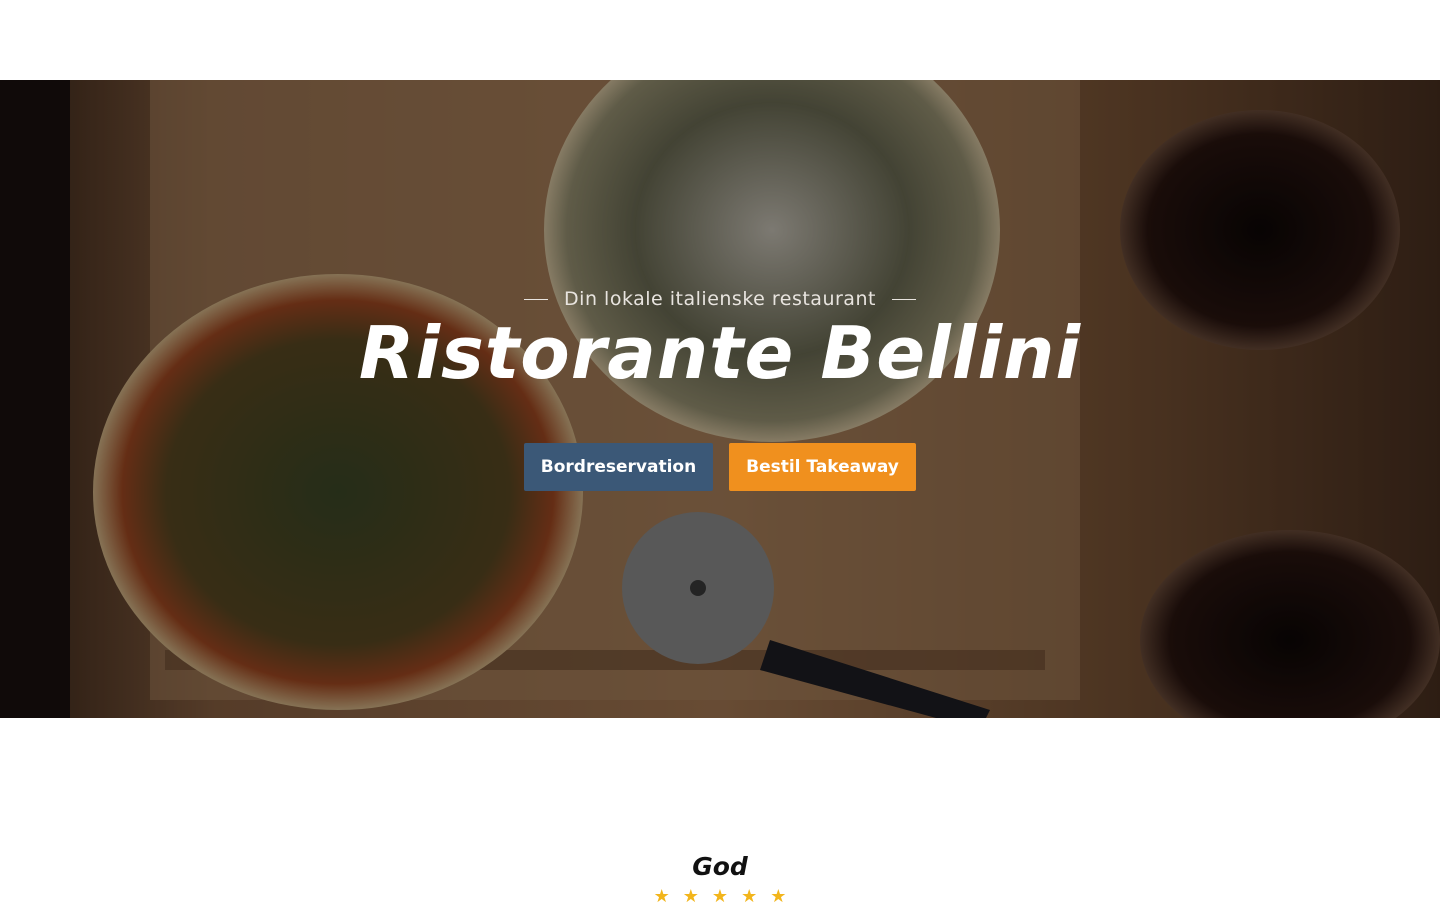  I want to click on hero-cta-buttons: Bordreservation Bestil Takeaway, so click(720, 467).